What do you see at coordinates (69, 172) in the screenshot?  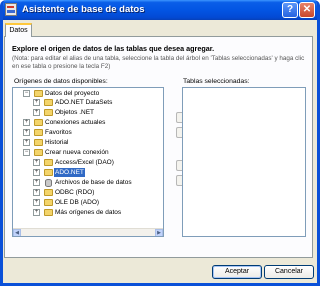 I see `tree-item-label: ADO.NET` at bounding box center [69, 172].